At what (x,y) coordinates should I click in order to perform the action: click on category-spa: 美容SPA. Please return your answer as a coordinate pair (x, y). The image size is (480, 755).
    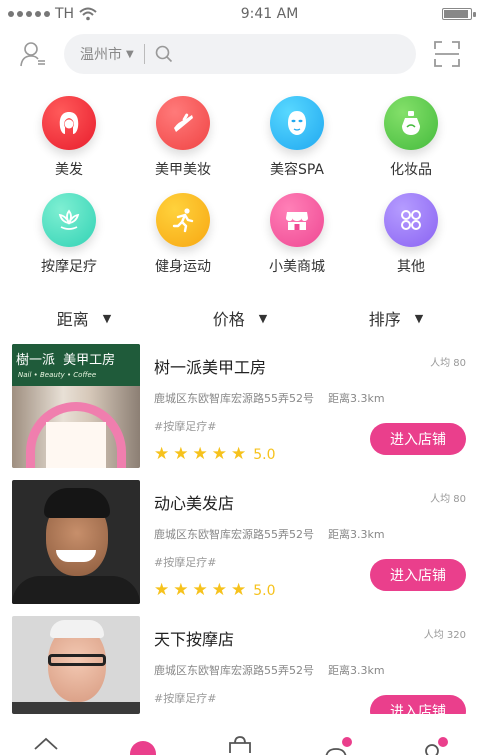
    Looking at the image, I should click on (297, 137).